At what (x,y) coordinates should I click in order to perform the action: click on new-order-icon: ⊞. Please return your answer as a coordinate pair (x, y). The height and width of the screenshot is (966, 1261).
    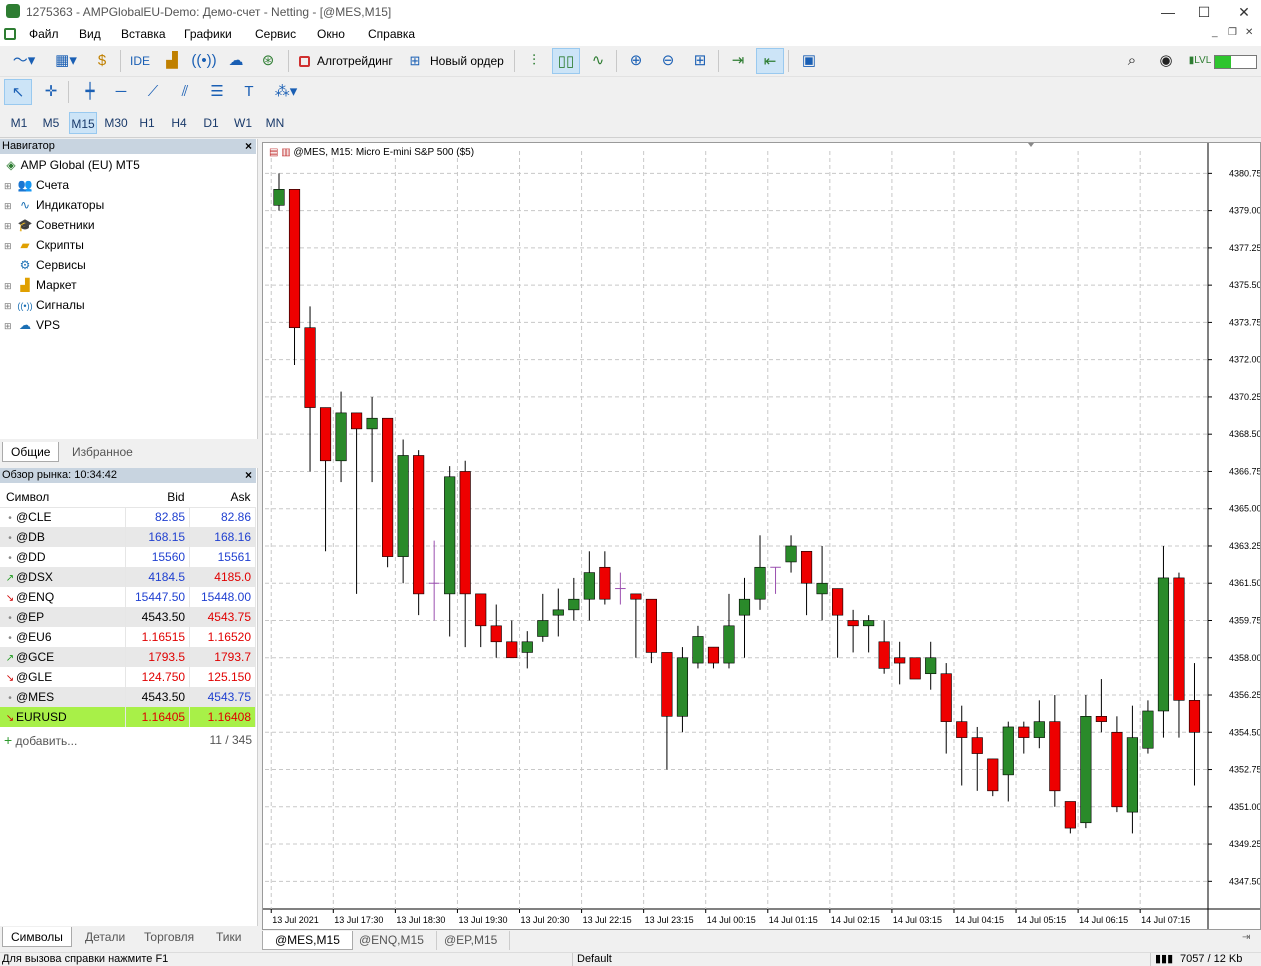
    Looking at the image, I should click on (415, 61).